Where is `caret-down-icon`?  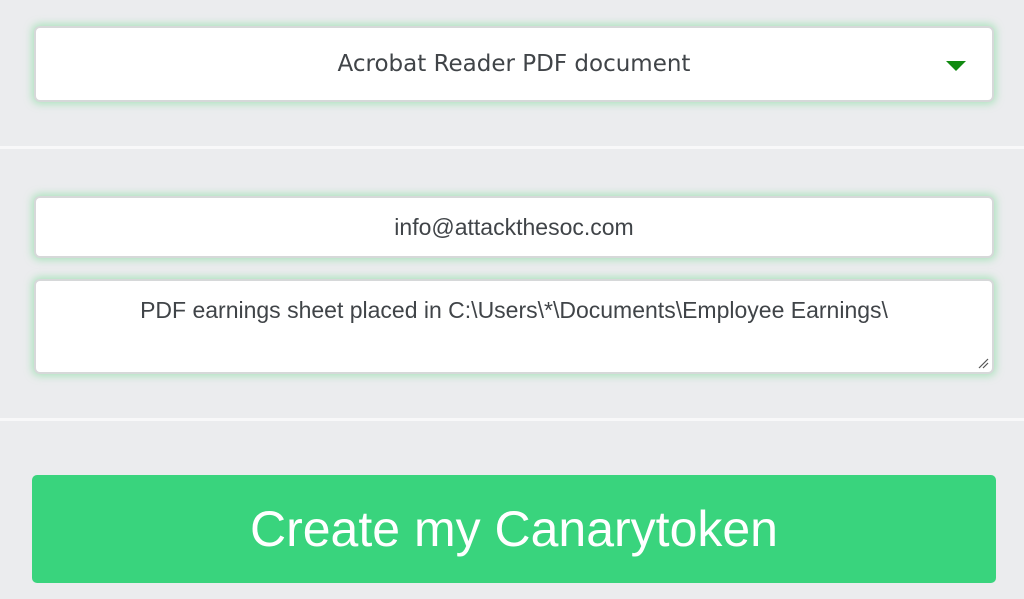 caret-down-icon is located at coordinates (956, 66).